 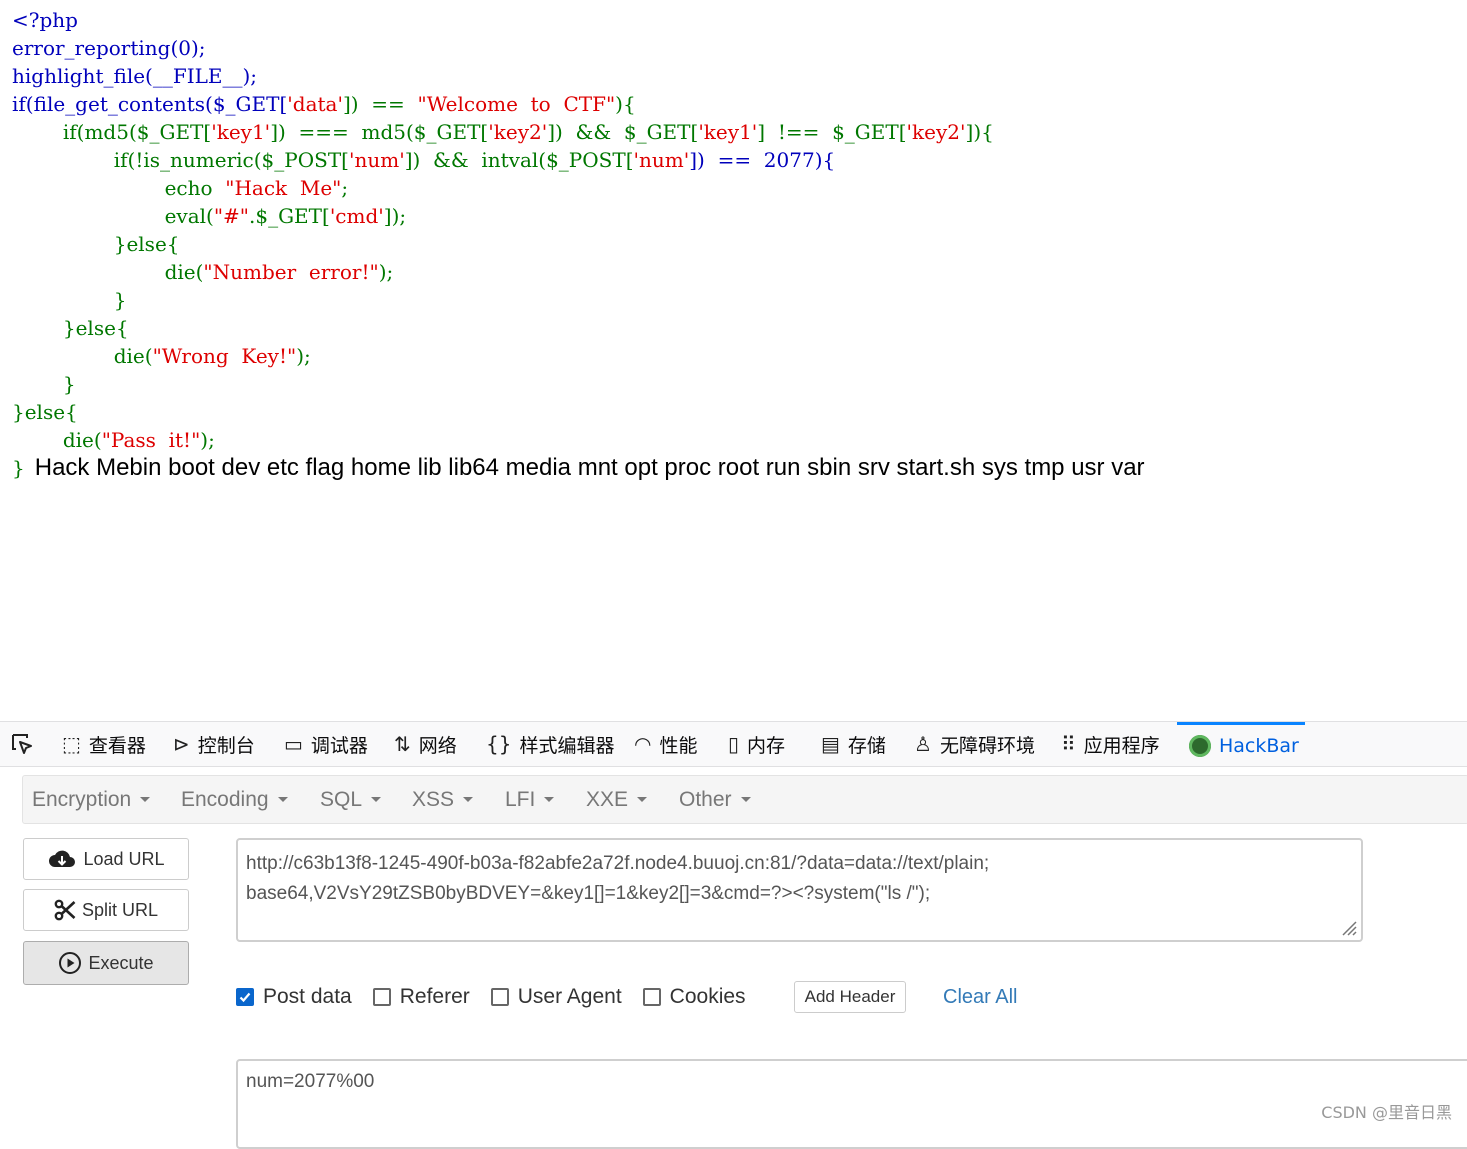 What do you see at coordinates (651, 997) in the screenshot?
I see `cookies-checkbox` at bounding box center [651, 997].